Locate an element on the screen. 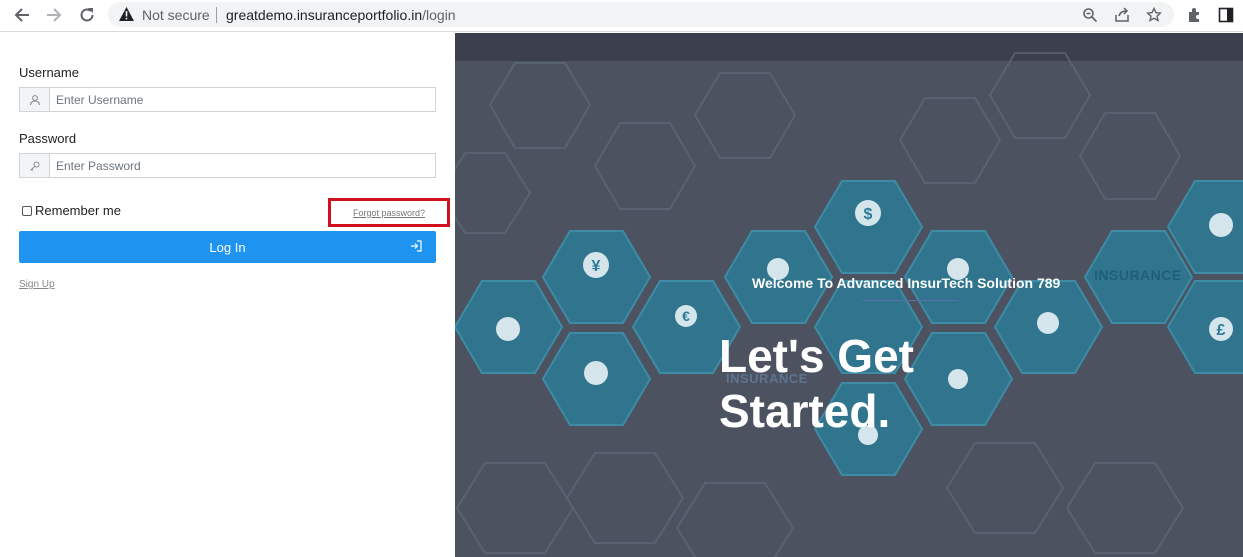 The width and height of the screenshot is (1243, 557). extensions-icon is located at coordinates (1195, 15).